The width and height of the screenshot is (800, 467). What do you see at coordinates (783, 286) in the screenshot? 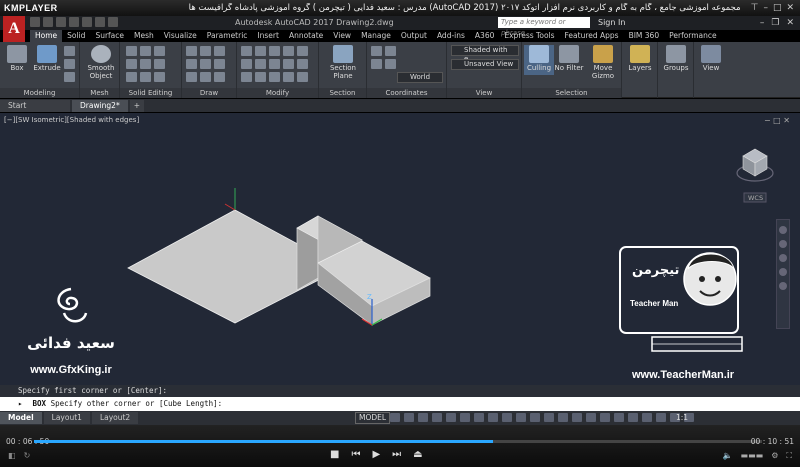
I see `showmotion-icon` at bounding box center [783, 286].